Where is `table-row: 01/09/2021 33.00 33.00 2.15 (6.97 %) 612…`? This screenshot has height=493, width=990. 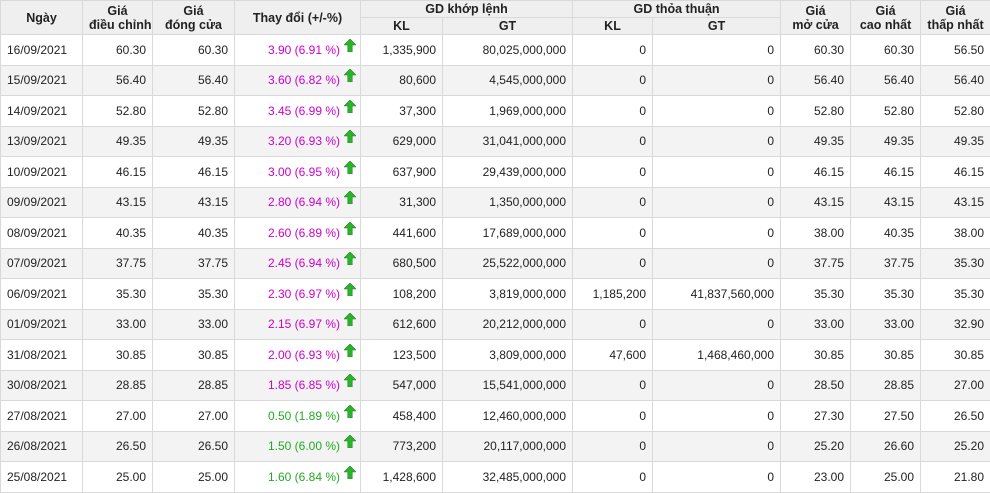
table-row: 01/09/2021 33.00 33.00 2.15 (6.97 %) 612… is located at coordinates (495, 324).